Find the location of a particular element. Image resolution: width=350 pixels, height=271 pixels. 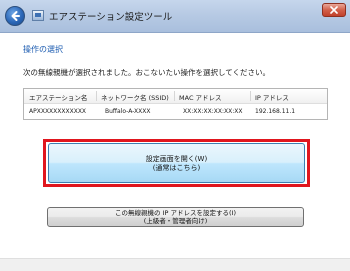

column-header-ssid: ネットワーク名 (SSID) is located at coordinates (135, 98).